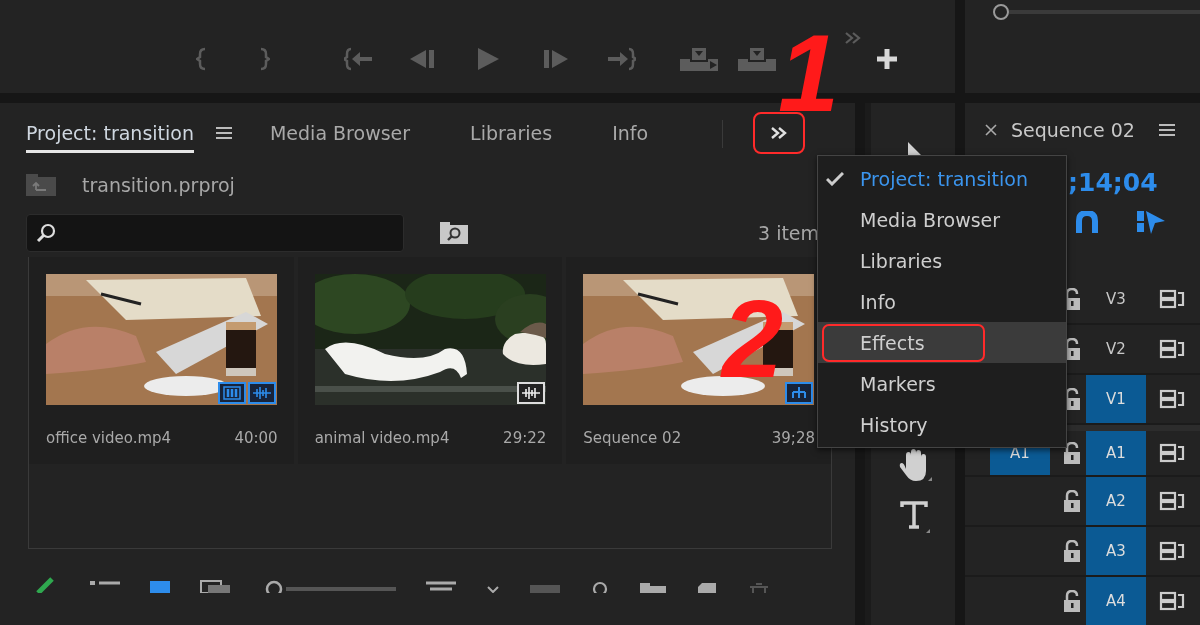 The height and width of the screenshot is (625, 1200). Describe the element at coordinates (215, 233) in the screenshot. I see `search-field` at that location.